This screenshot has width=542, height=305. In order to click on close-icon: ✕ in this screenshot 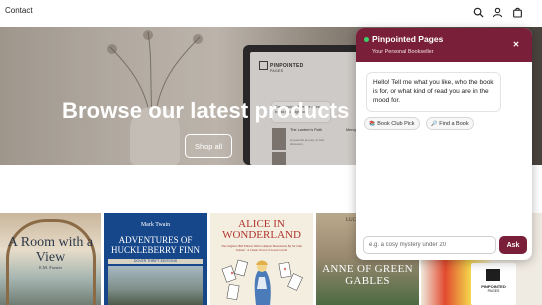, I will do `click(516, 45)`.